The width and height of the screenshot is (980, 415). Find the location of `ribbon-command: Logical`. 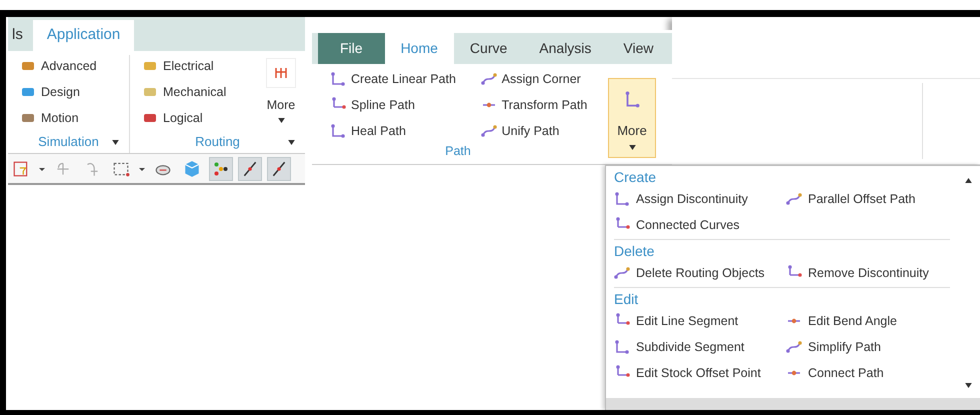

ribbon-command: Logical is located at coordinates (201, 118).